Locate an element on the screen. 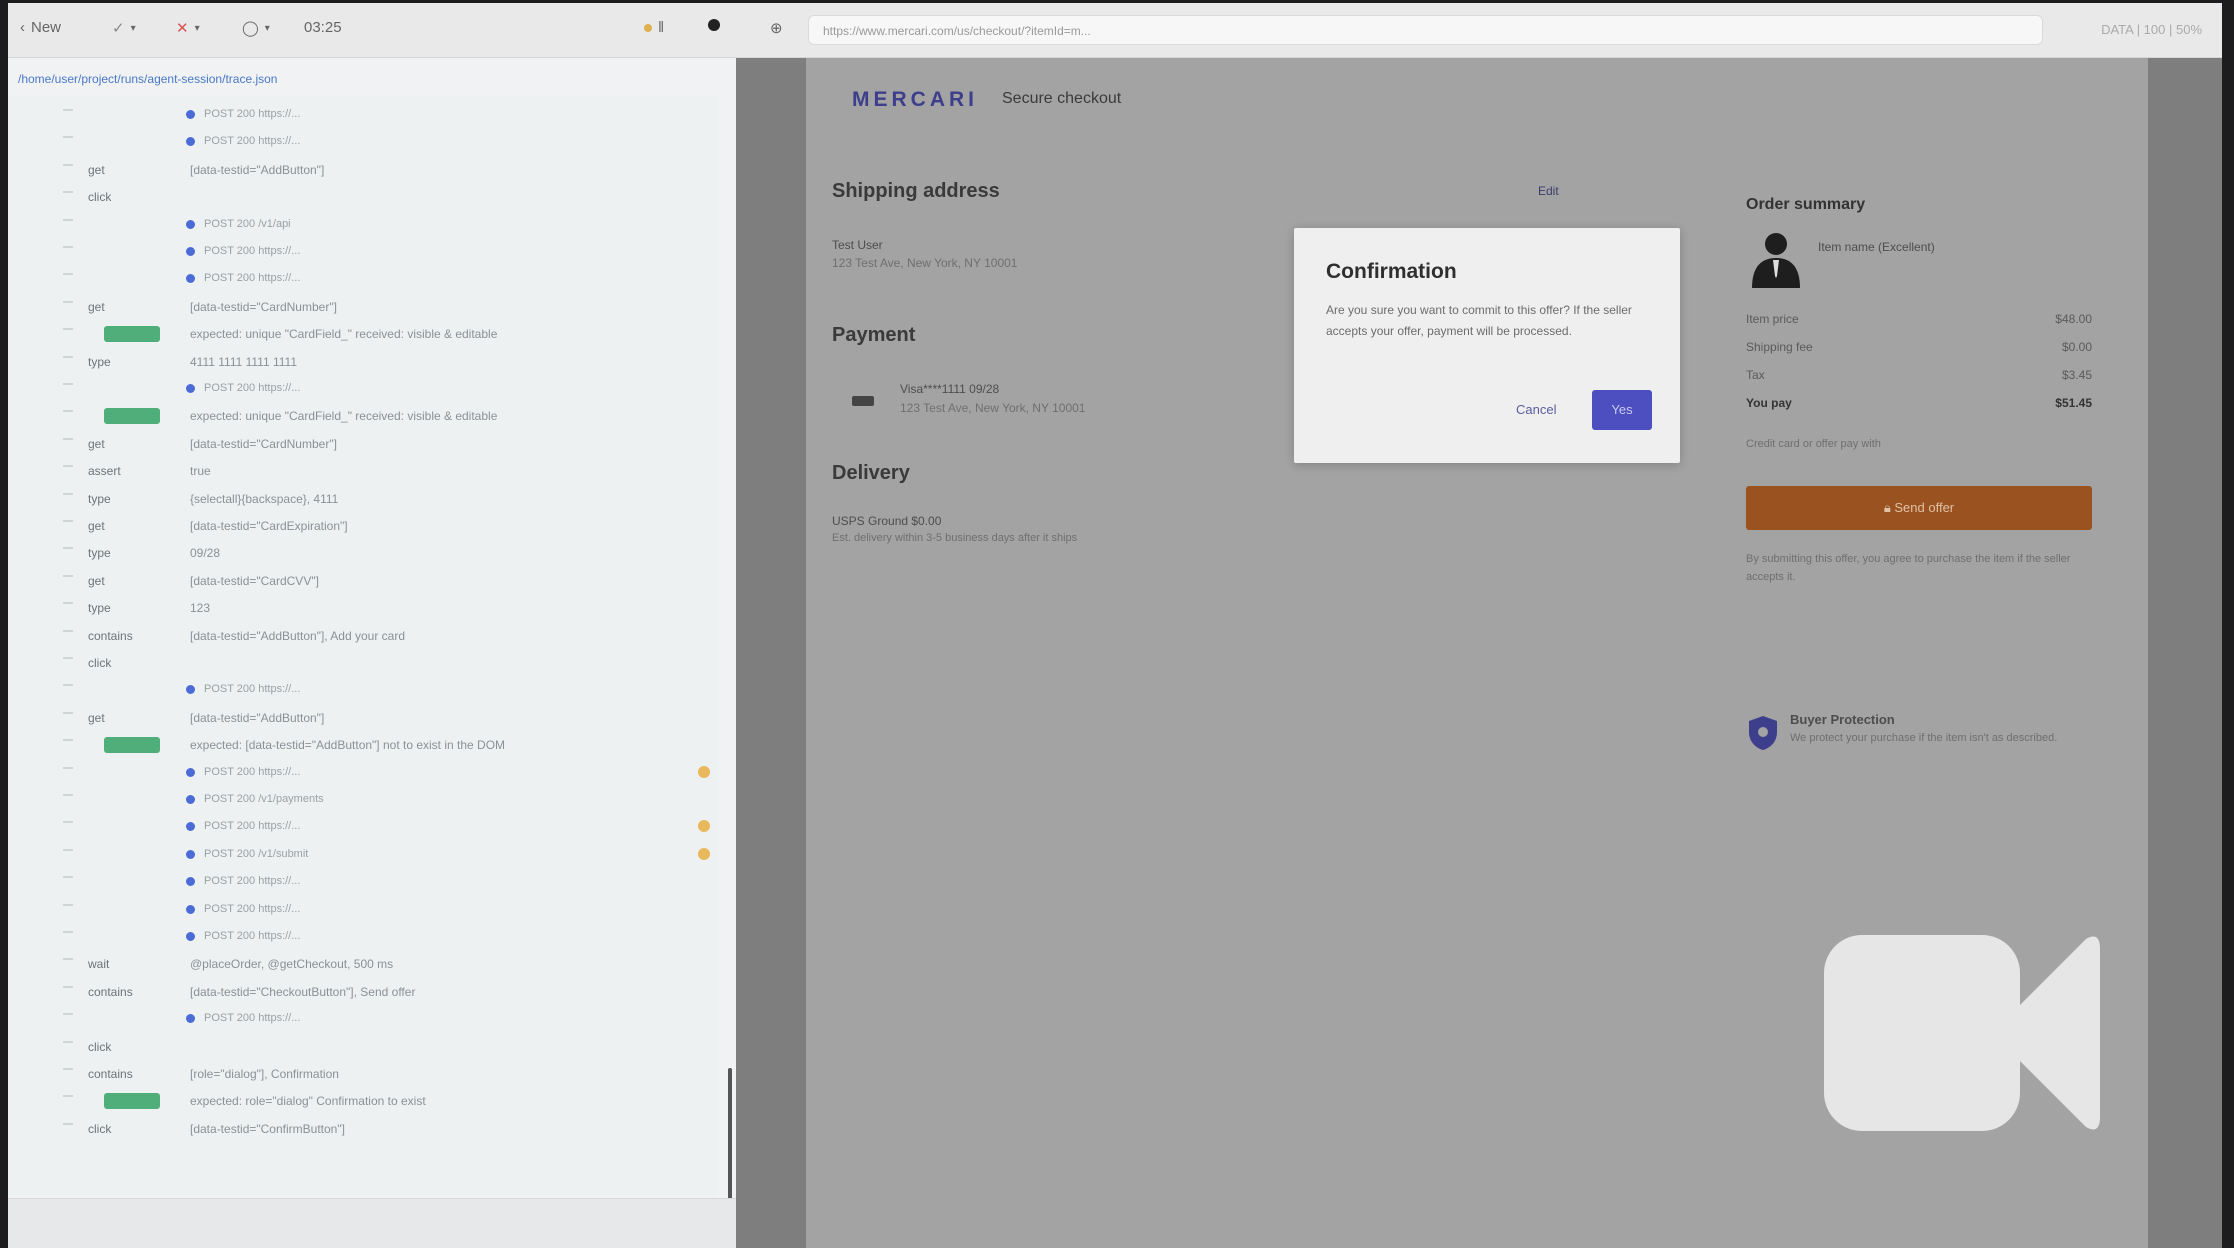 The width and height of the screenshot is (2234, 1248). log-row: type 4111 1111 1111 1111 is located at coordinates (363, 362).